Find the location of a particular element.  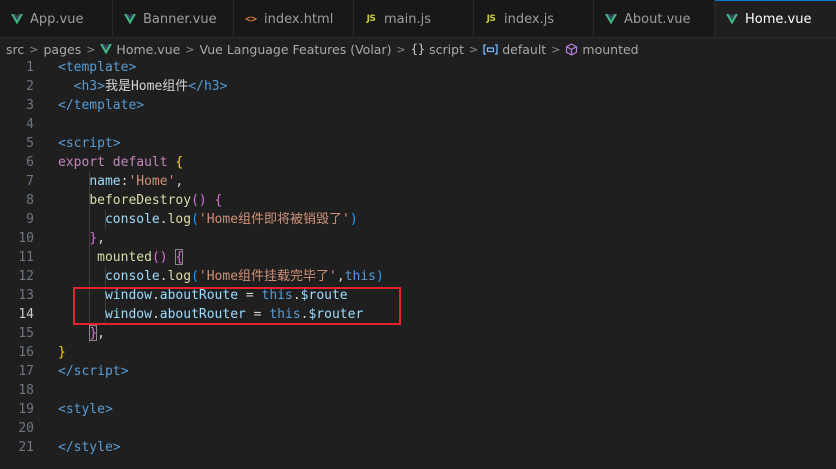

annotation-highlight-box is located at coordinates (237, 306).